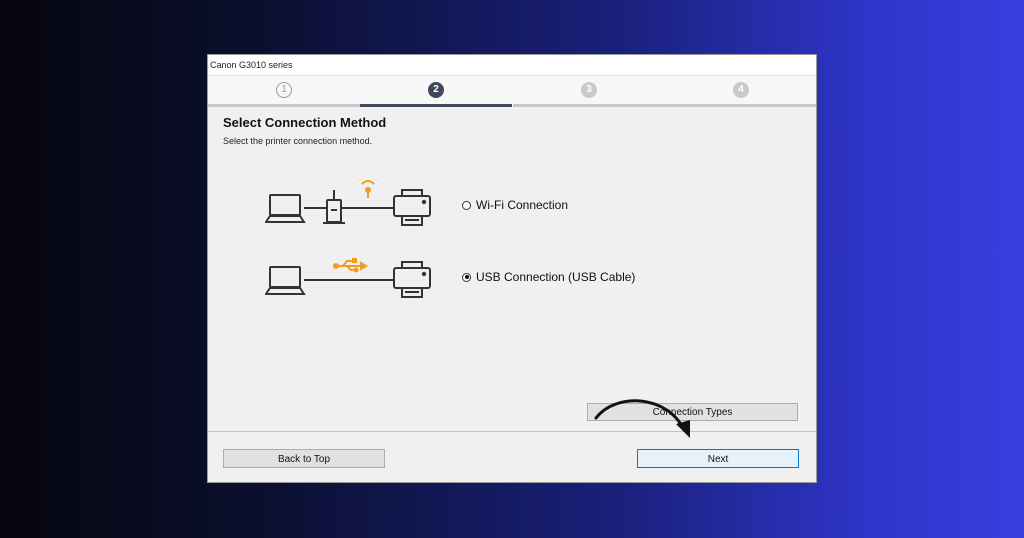  Describe the element at coordinates (251, 65) in the screenshot. I see `window-title: Canon G3010 series` at that location.